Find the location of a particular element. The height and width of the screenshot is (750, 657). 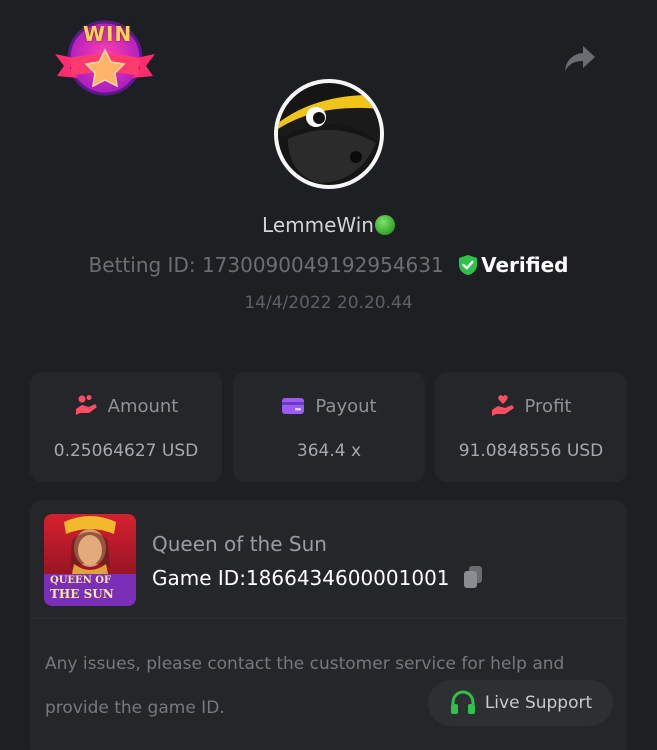

amount-label-row: Amount is located at coordinates (126, 407).